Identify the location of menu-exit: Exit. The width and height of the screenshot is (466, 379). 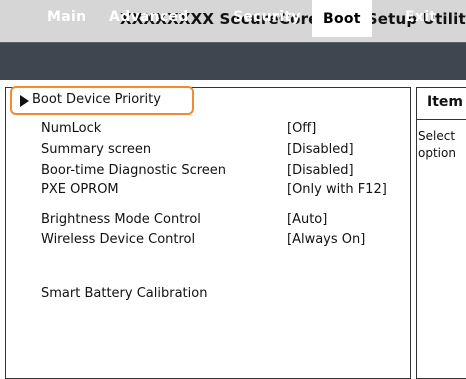
(420, 17).